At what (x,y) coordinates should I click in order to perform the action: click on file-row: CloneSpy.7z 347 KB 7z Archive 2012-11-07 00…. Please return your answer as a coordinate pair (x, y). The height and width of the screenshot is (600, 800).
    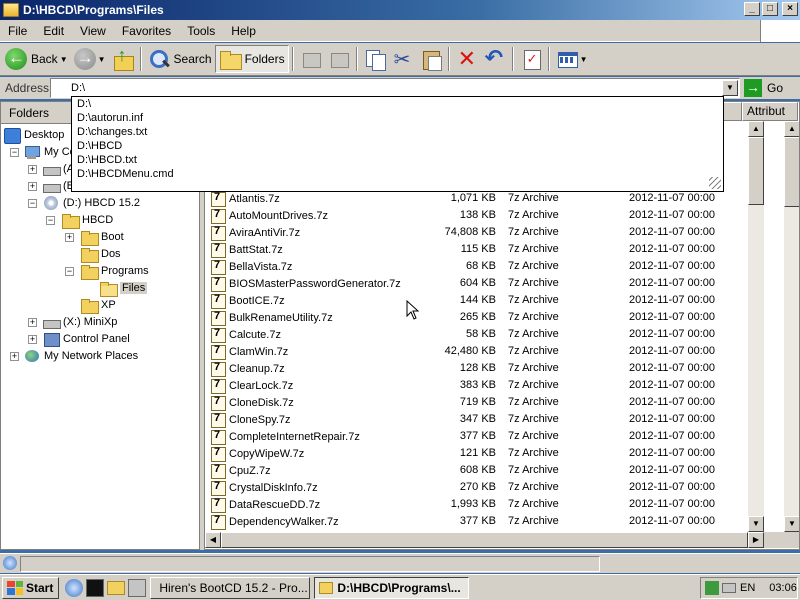
    Looking at the image, I should click on (481, 419).